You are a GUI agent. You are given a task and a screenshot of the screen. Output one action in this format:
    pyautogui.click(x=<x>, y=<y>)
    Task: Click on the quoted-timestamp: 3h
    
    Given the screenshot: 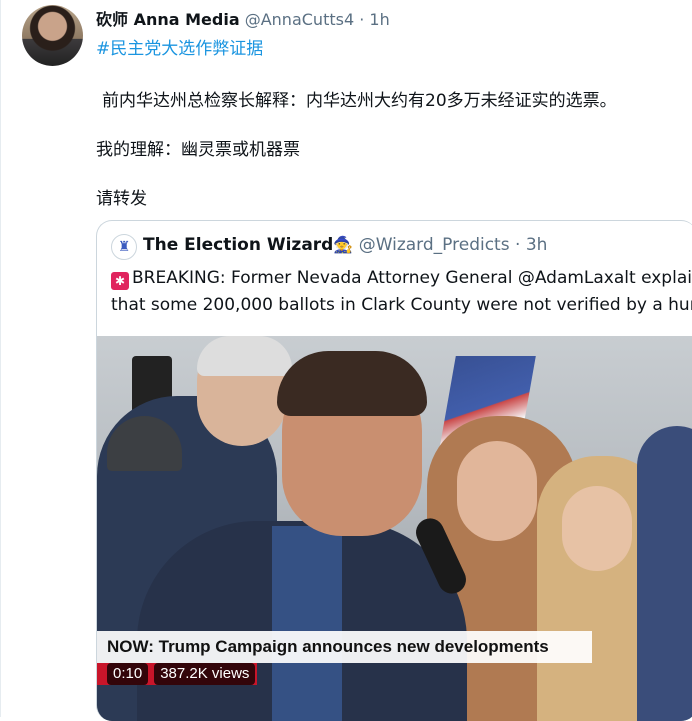 What is the action you would take?
    pyautogui.click(x=537, y=245)
    